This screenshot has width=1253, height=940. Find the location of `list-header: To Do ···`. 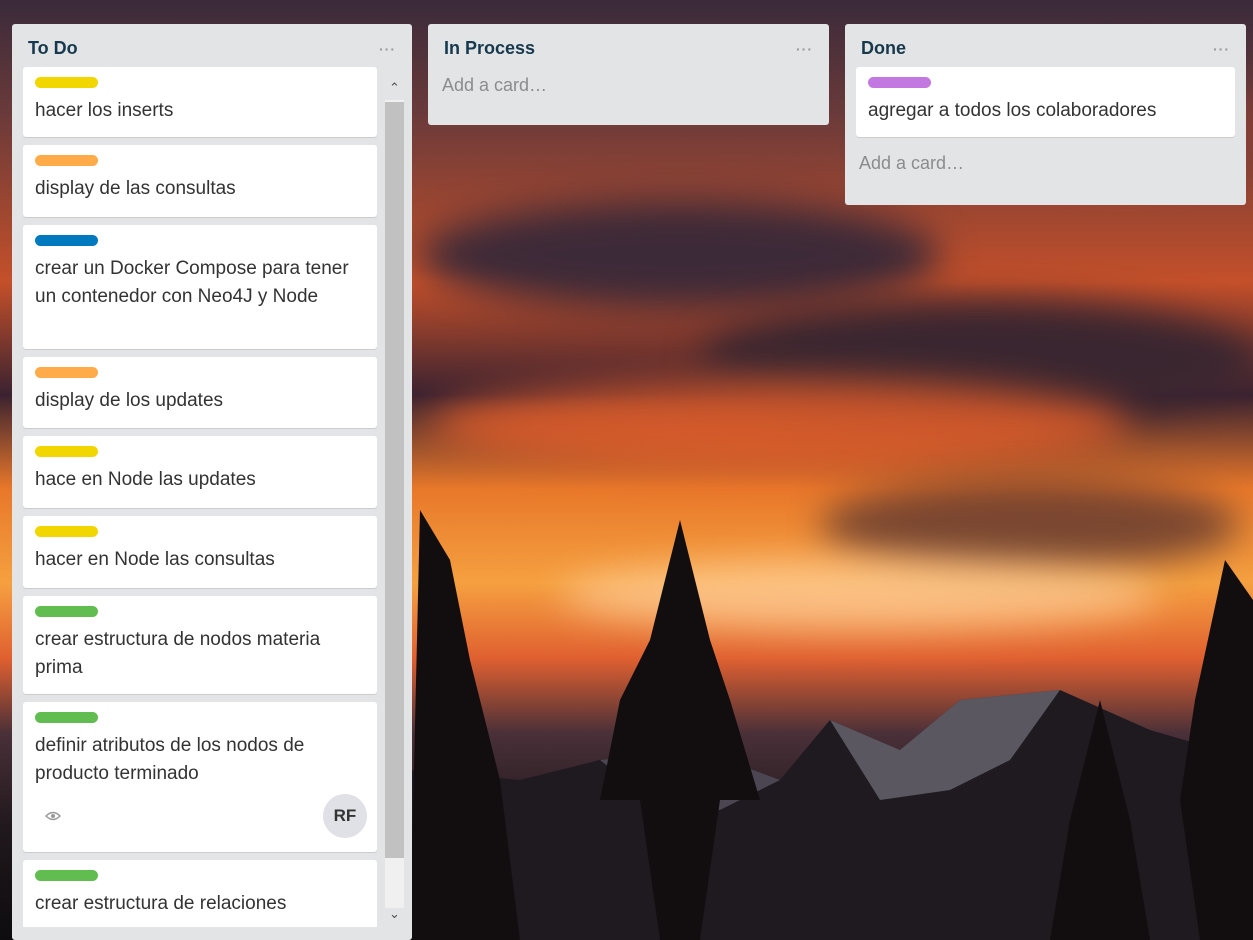

list-header: To Do ··· is located at coordinates (212, 45).